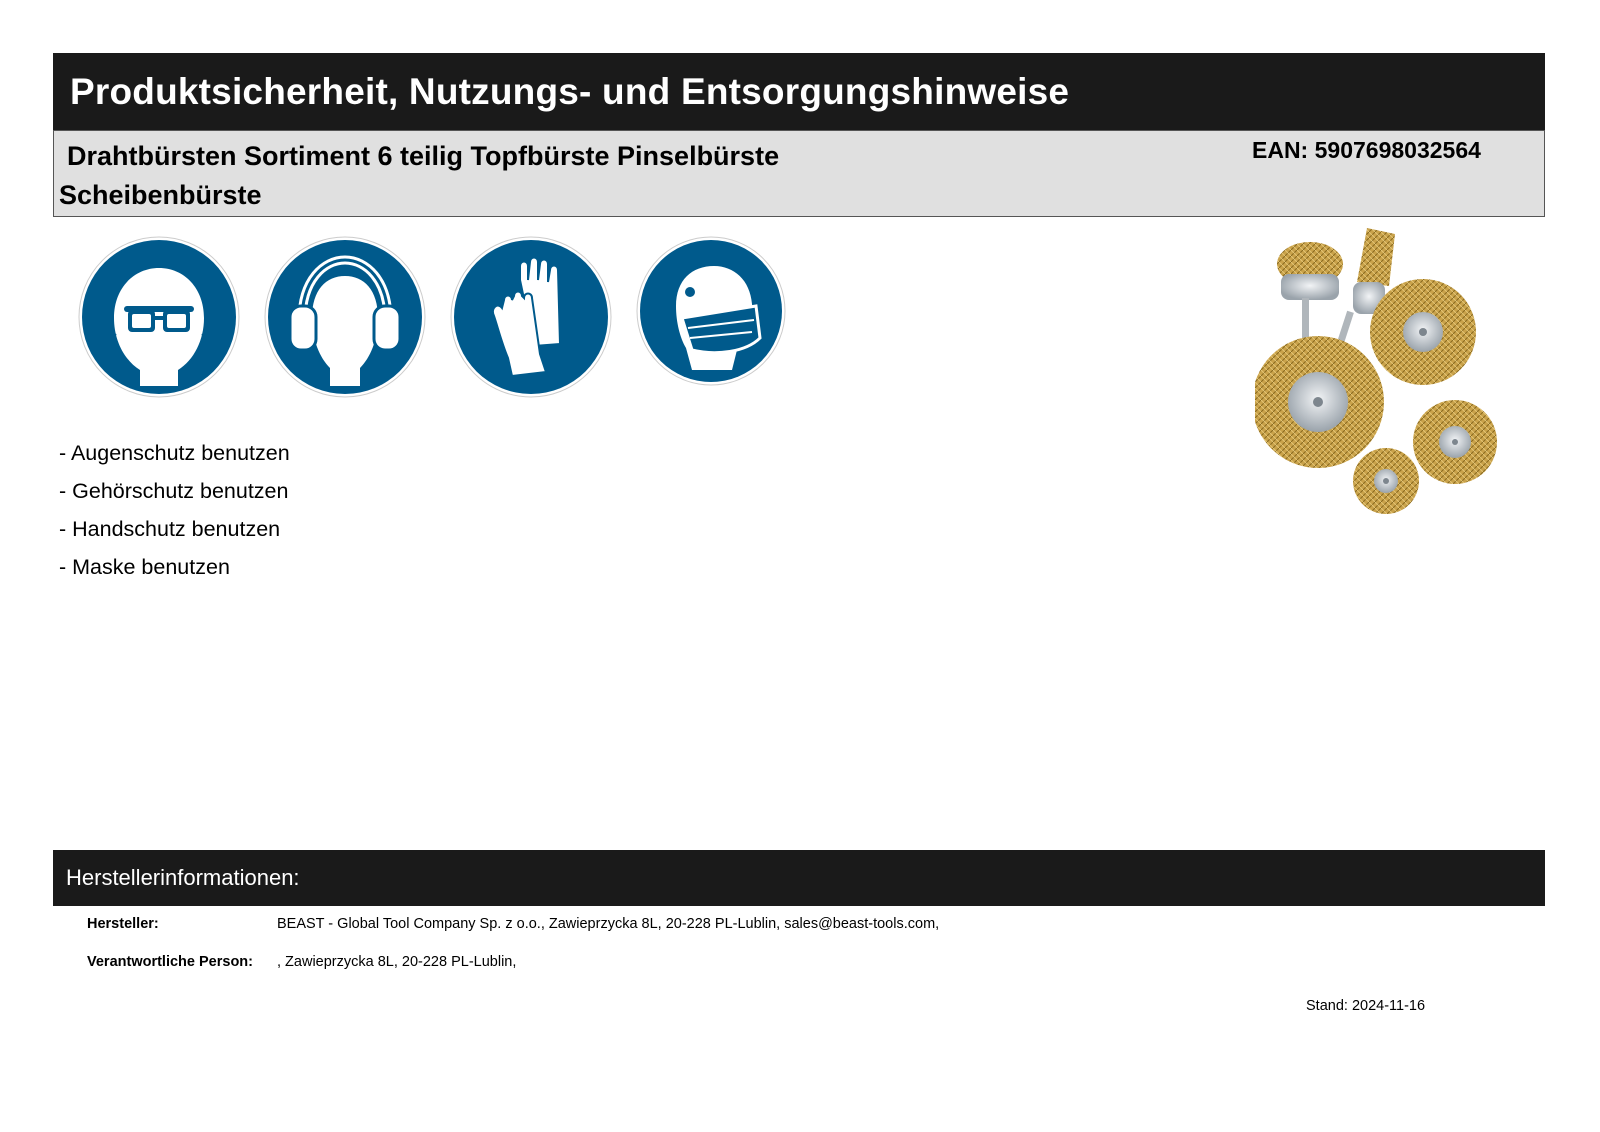  I want to click on product-image, so click(1376, 371).